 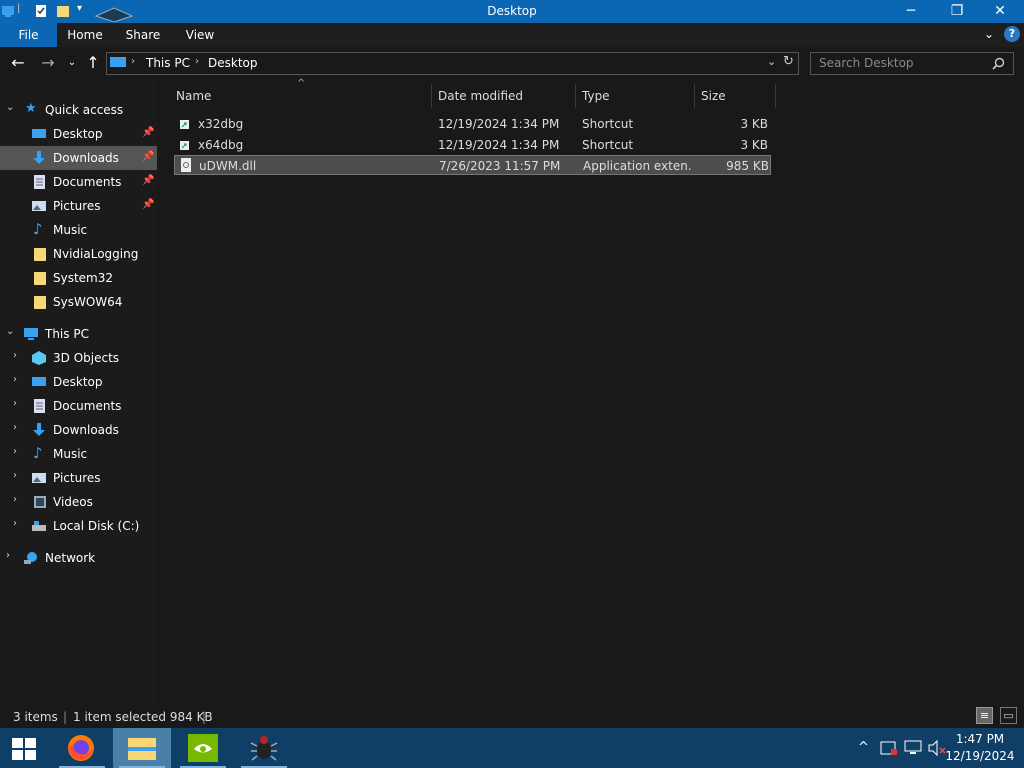 I want to click on sidebar-item-this-pc: ⌄ This PC, so click(x=78, y=334).